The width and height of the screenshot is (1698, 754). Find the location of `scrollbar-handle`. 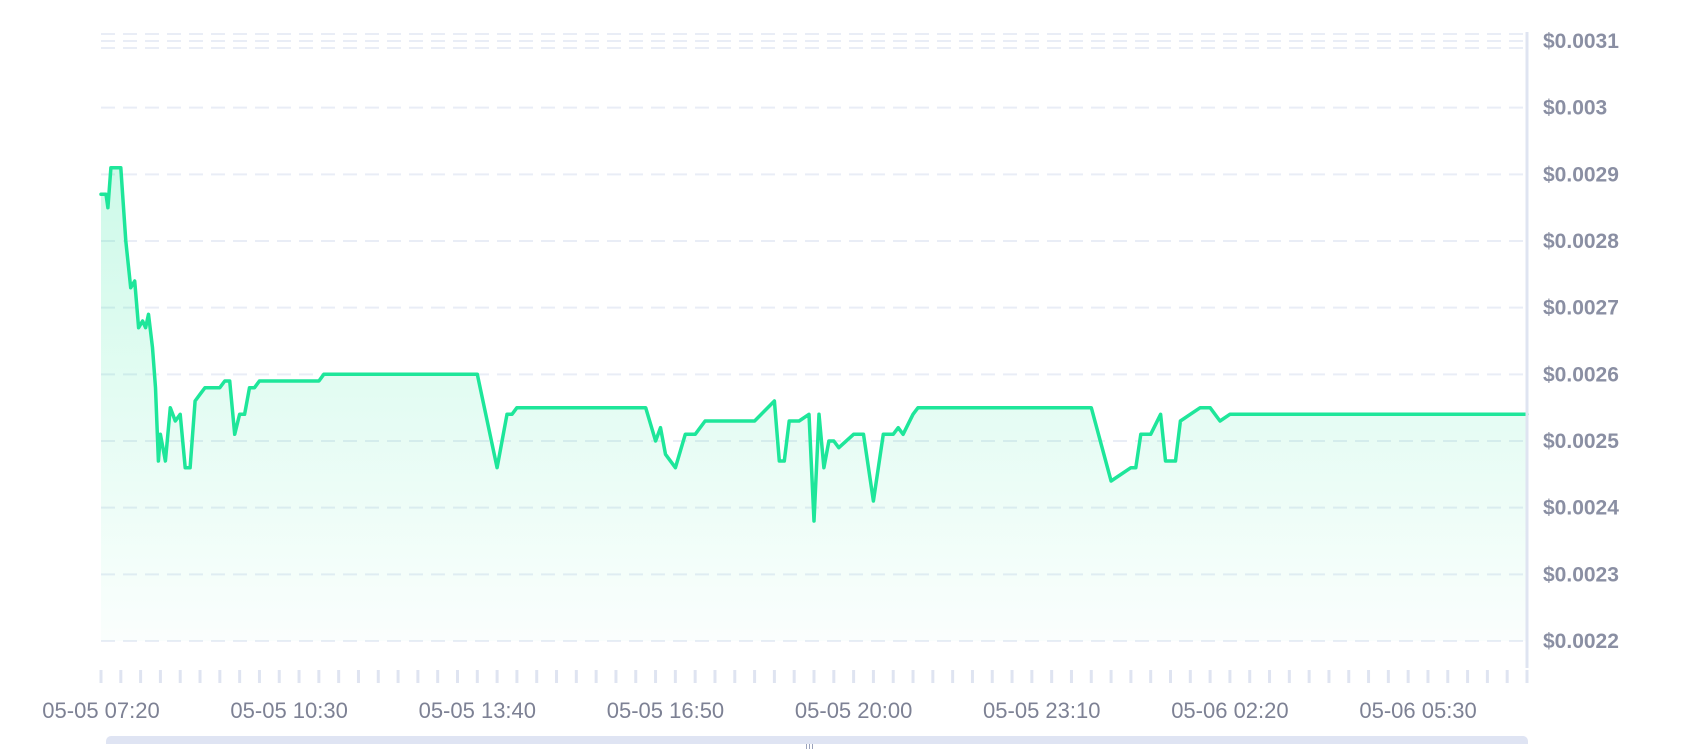

scrollbar-handle is located at coordinates (811, 742).